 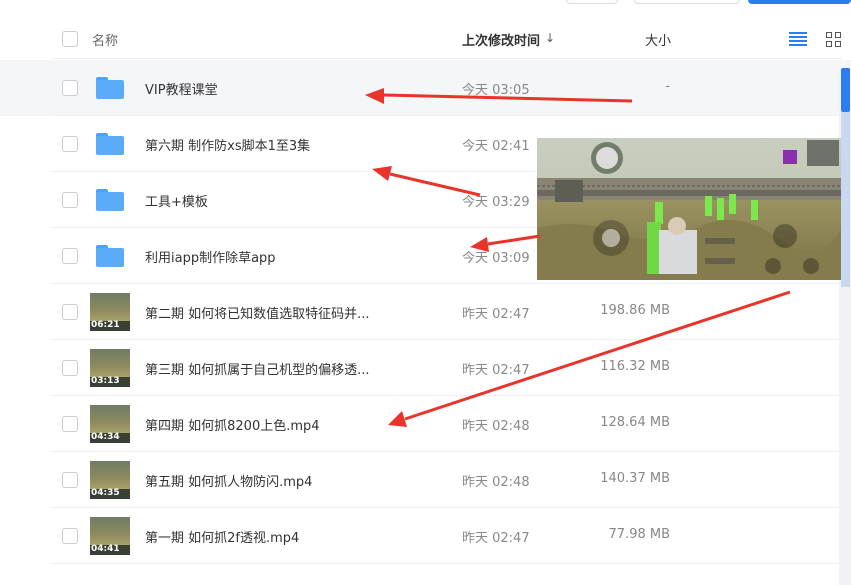 I want to click on sort-desc-icon: ↓, so click(x=550, y=38).